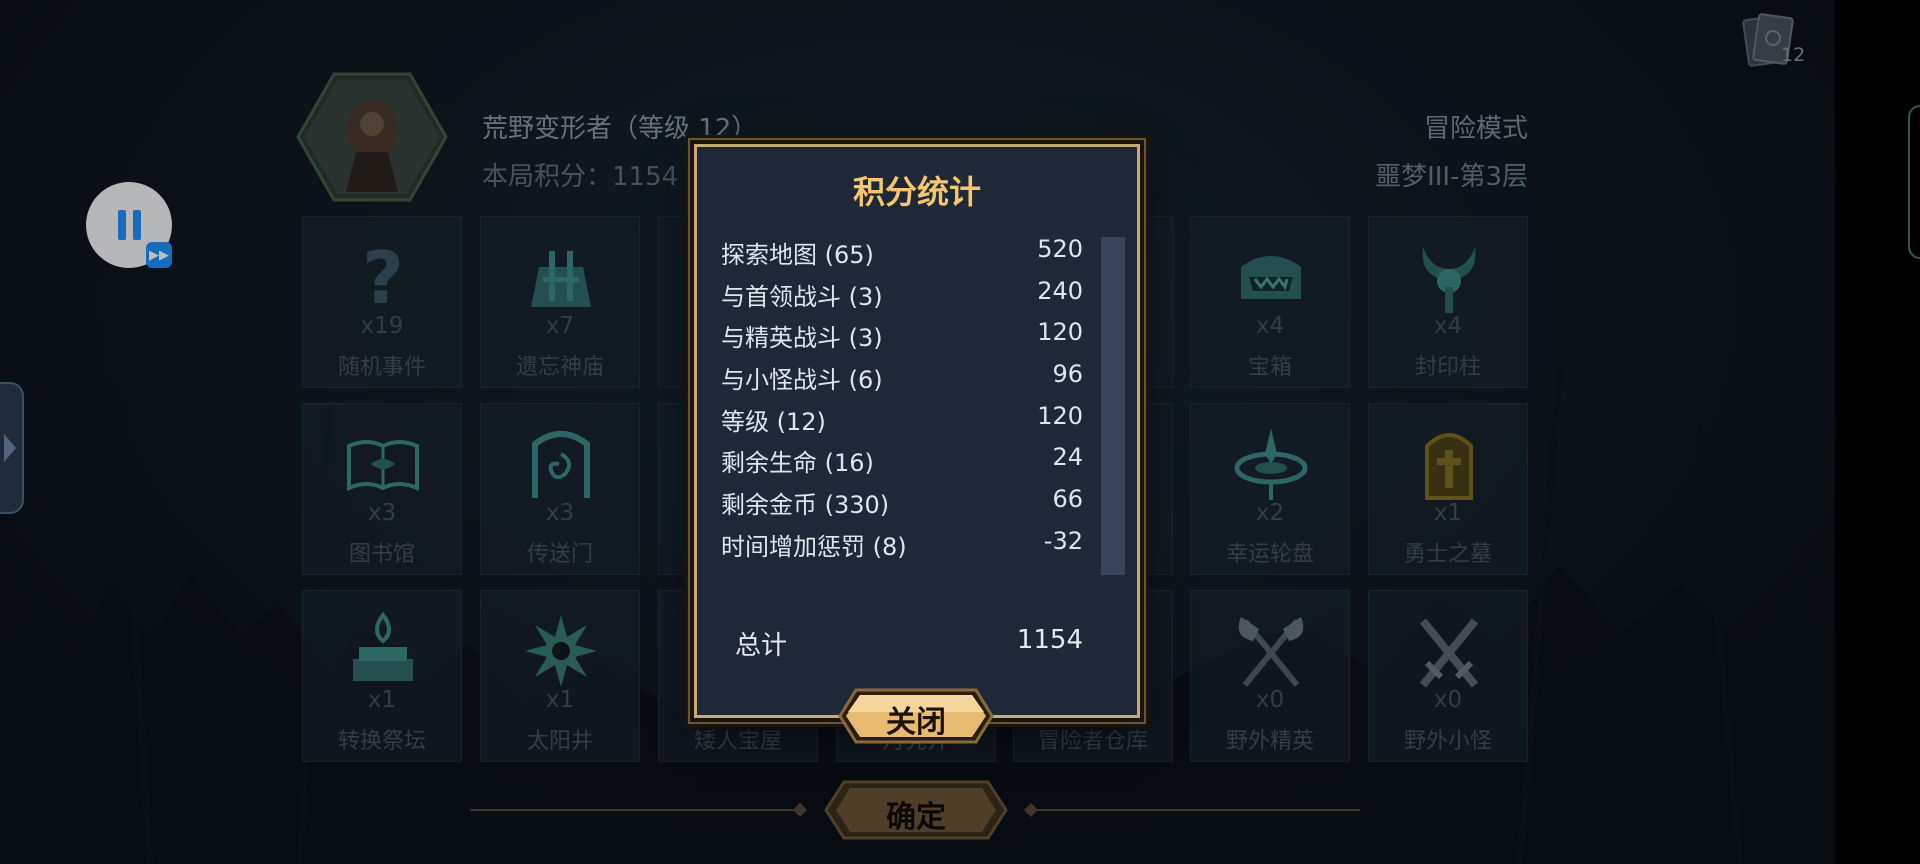 Image resolution: width=1920 pixels, height=864 pixels. Describe the element at coordinates (1049, 640) in the screenshot. I see `total-value: 1154` at that location.